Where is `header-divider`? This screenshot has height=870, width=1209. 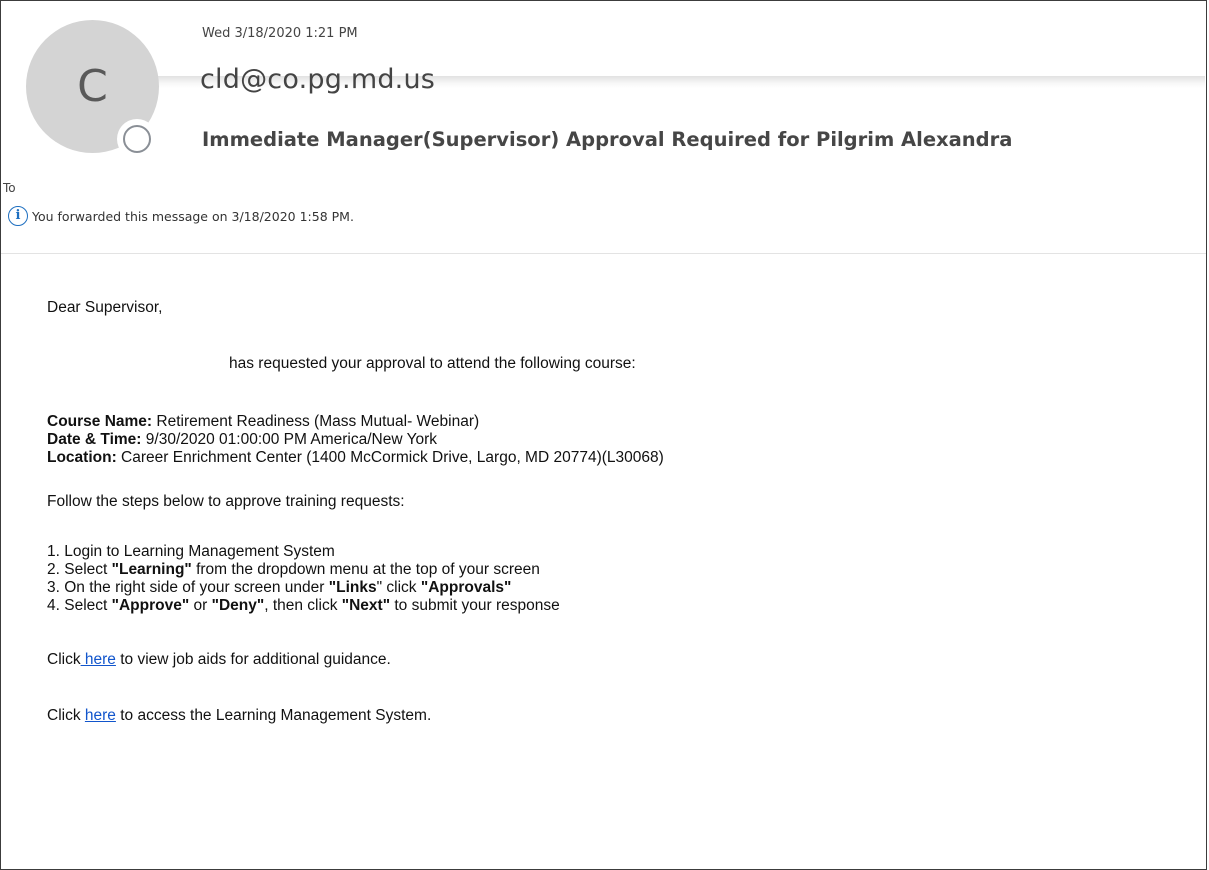
header-divider is located at coordinates (603, 253).